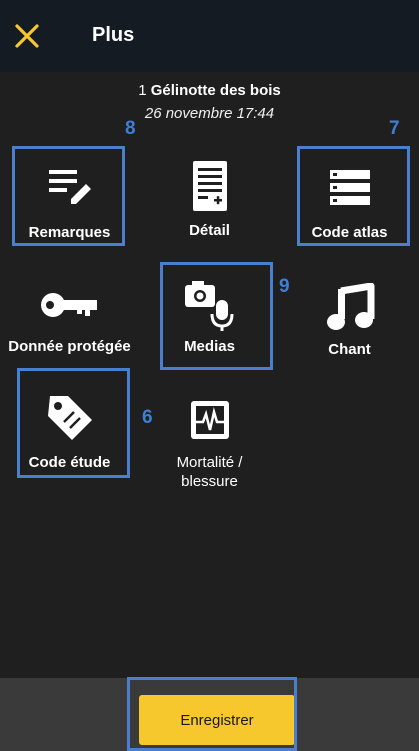  Describe the element at coordinates (209, 481) in the screenshot. I see `tile-label-mortalite-line2: blessure` at that location.